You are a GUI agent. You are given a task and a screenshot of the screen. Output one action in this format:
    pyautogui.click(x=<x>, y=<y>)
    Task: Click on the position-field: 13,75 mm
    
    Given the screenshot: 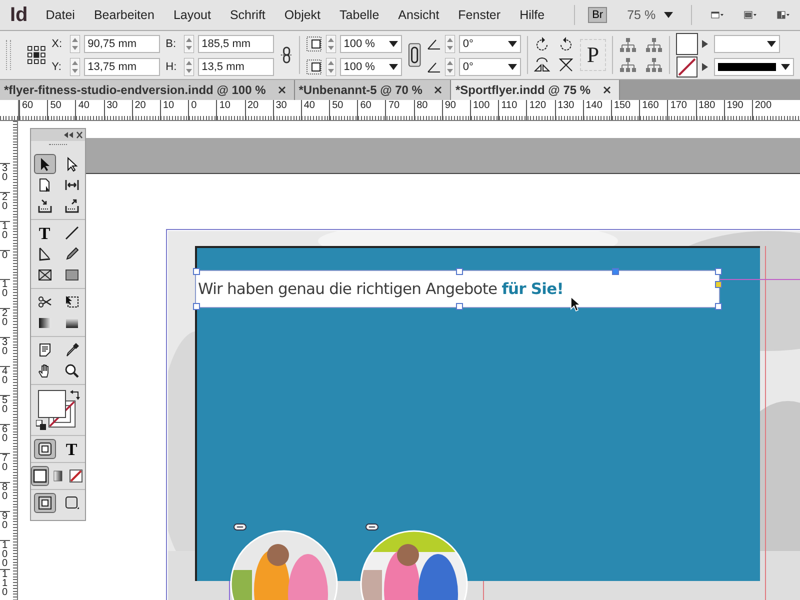 What is the action you would take?
    pyautogui.click(x=122, y=67)
    